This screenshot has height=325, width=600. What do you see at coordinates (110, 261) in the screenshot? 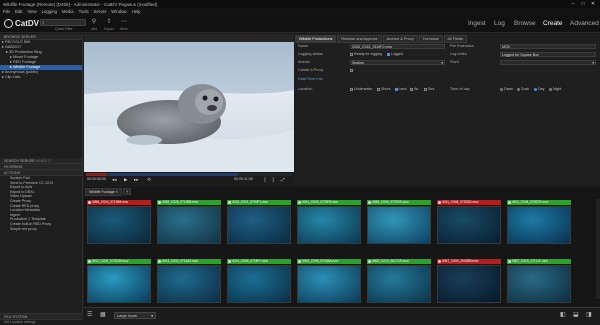
I see `clip-name: 4011_C003_0720CB.mov` at bounding box center [110, 261].